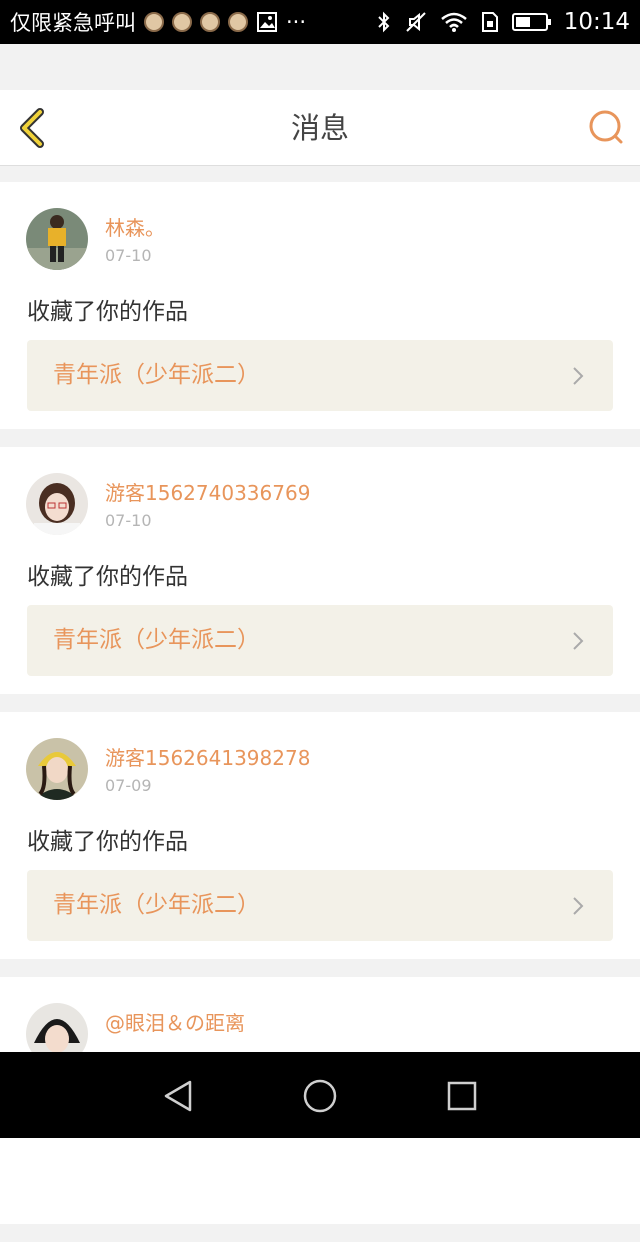 Image resolution: width=640 pixels, height=1242 pixels. Describe the element at coordinates (453, 22) in the screenshot. I see `wifi-icon` at that location.